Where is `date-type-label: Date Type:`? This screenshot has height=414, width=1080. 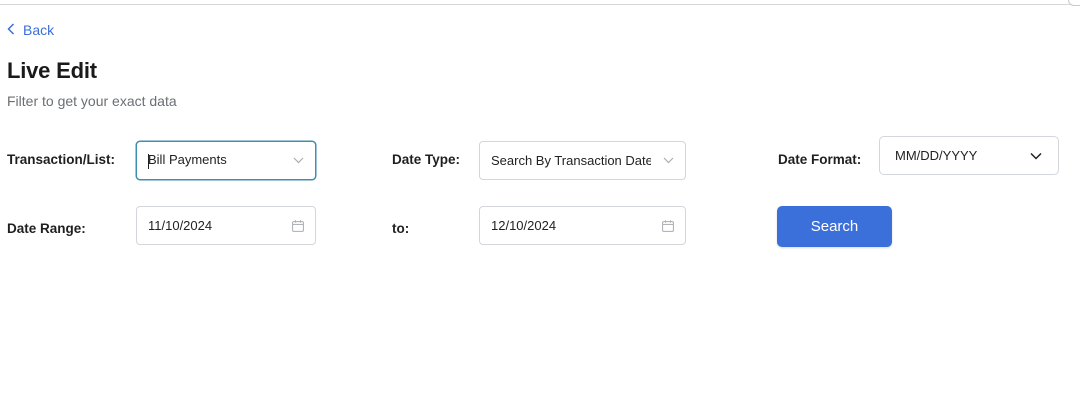
date-type-label: Date Type: is located at coordinates (426, 159).